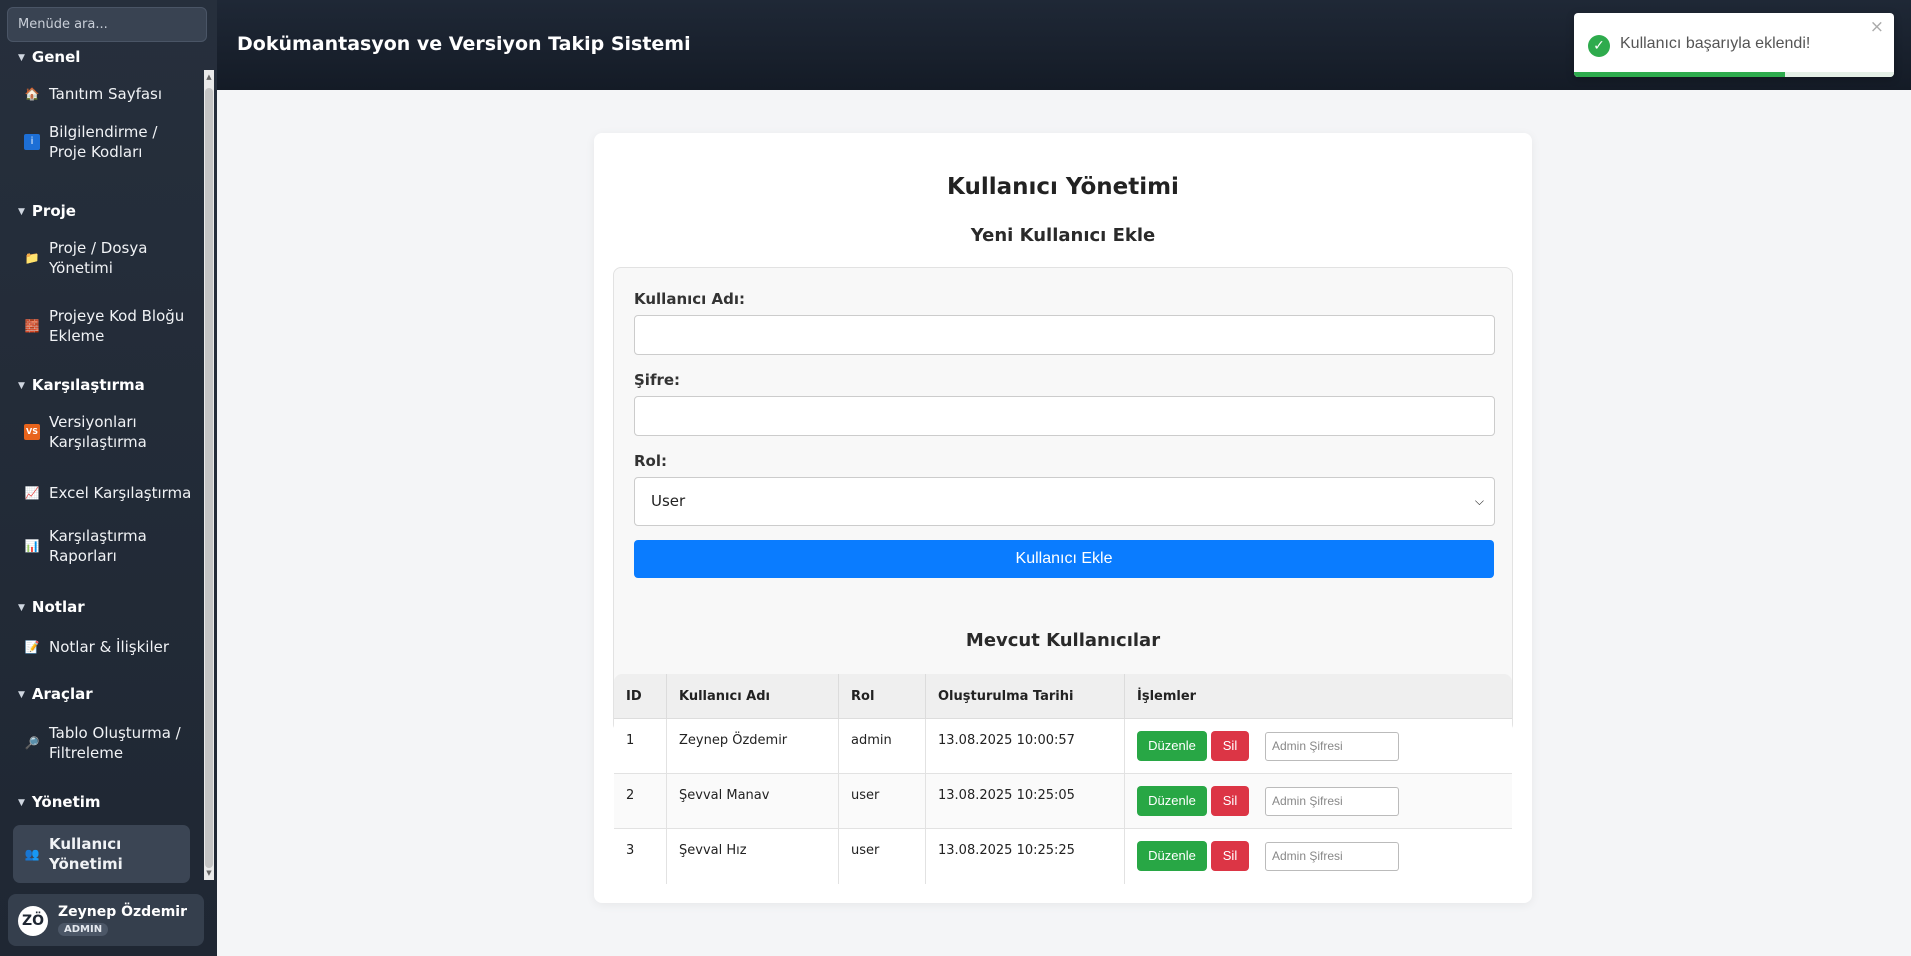 This screenshot has height=956, width=1911. I want to click on form-title: Yeni Kullanıcı Ekle, so click(1063, 235).